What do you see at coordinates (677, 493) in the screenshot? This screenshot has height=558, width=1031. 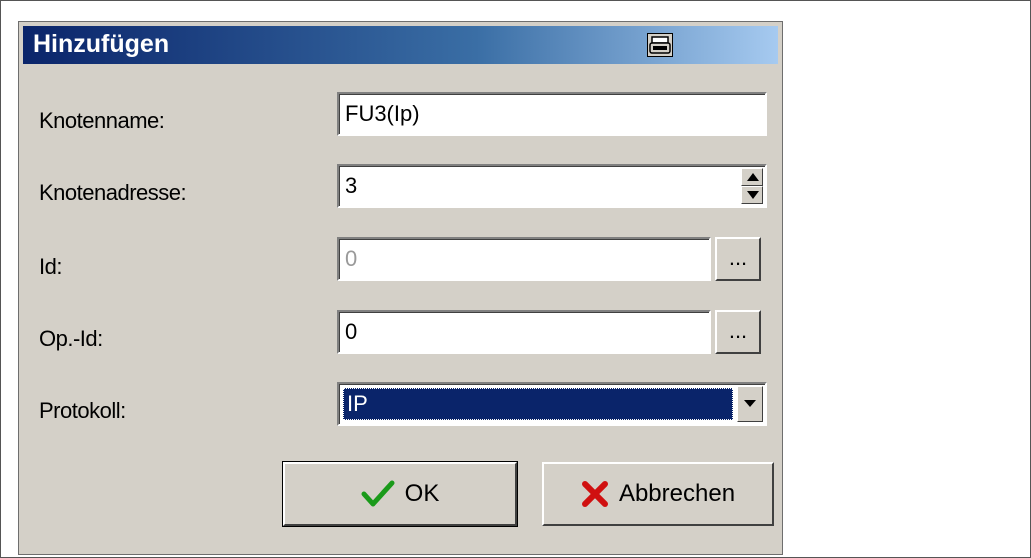 I see `cancel-label: Abbrechen` at bounding box center [677, 493].